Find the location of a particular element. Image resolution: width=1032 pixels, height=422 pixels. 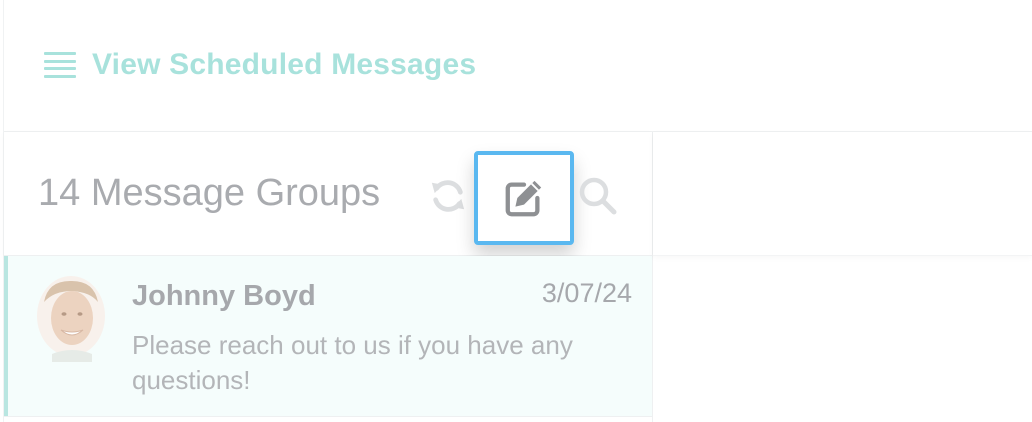

search-button is located at coordinates (598, 196).